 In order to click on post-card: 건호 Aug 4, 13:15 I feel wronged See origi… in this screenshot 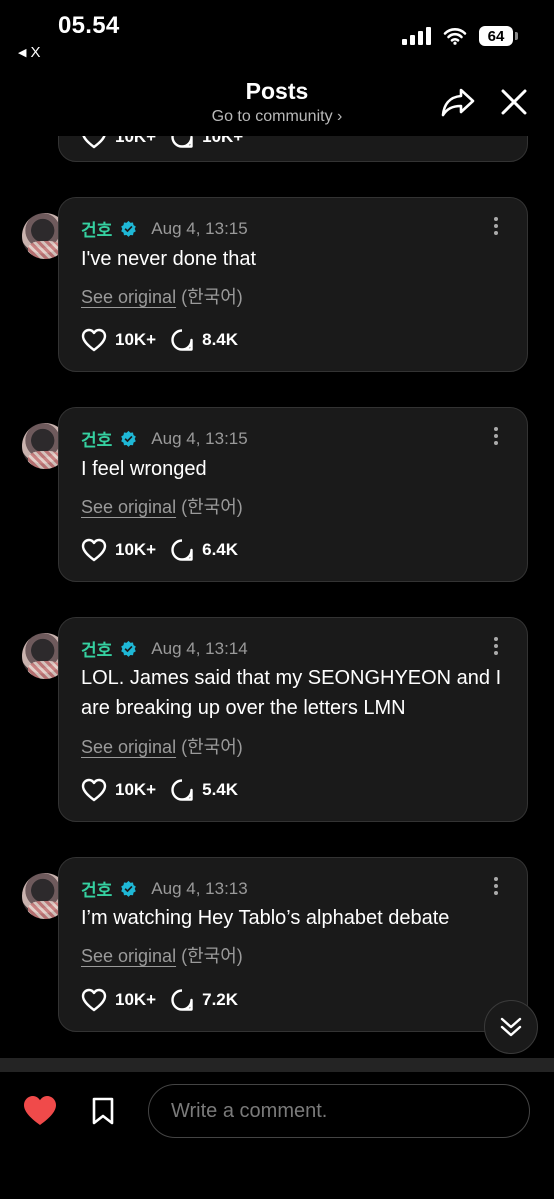, I will do `click(293, 494)`.